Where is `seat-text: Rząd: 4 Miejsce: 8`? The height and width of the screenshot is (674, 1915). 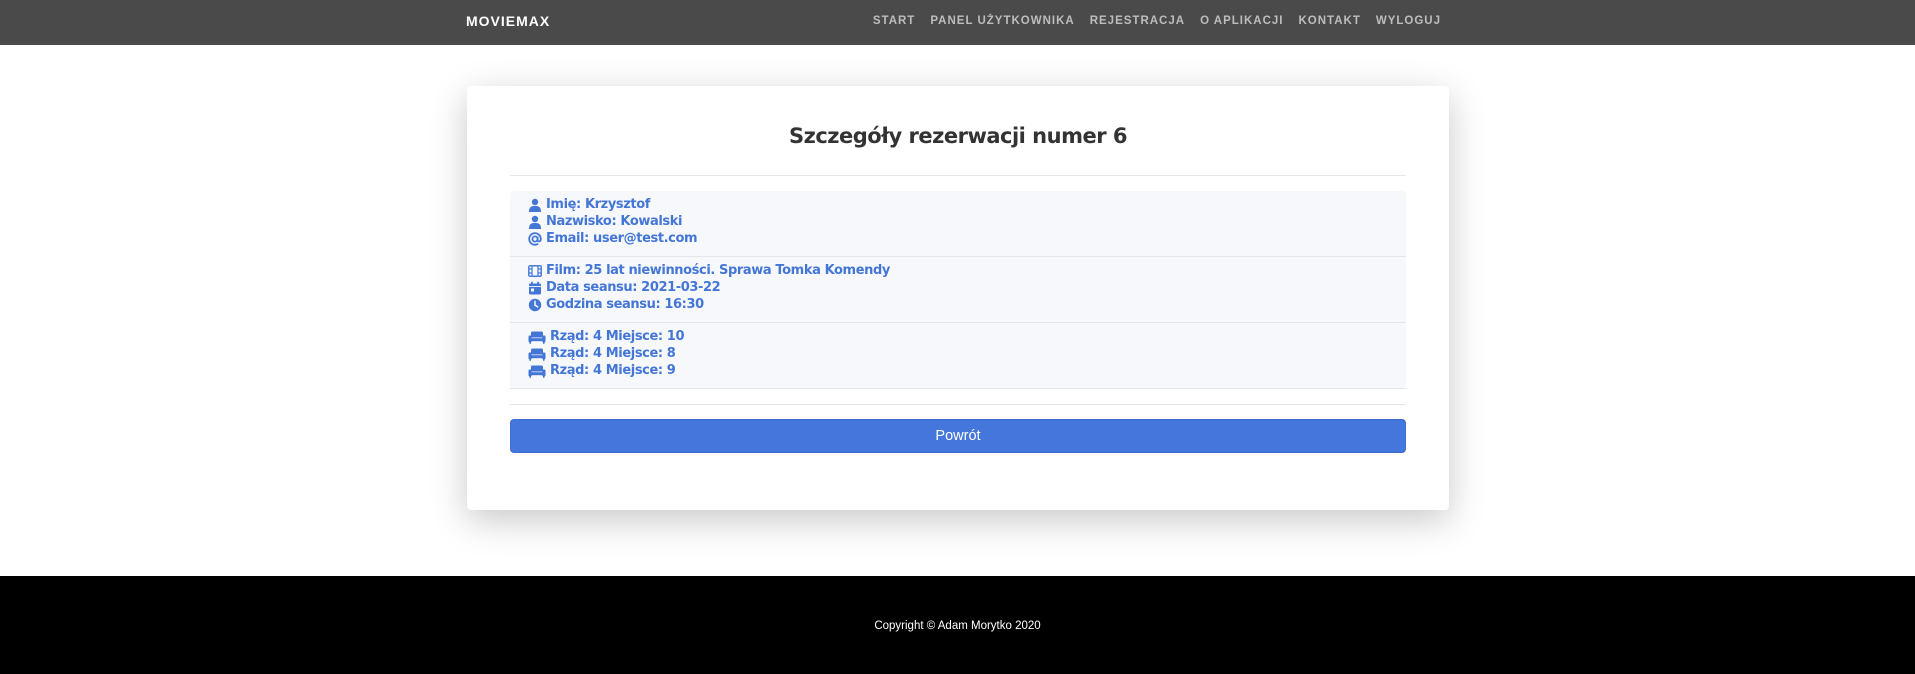
seat-text: Rząd: 4 Miejsce: 8 is located at coordinates (613, 353).